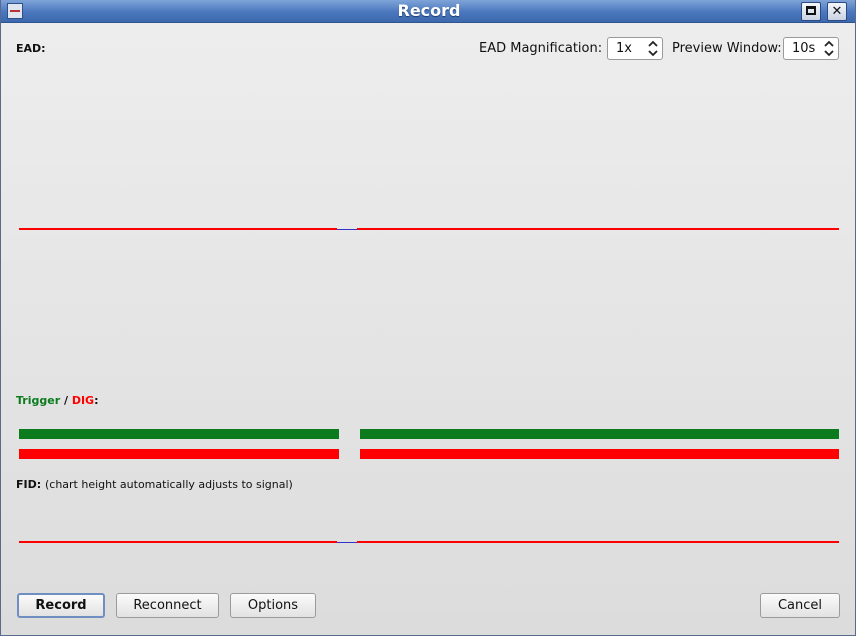 The width and height of the screenshot is (856, 636). I want to click on dig-bar-right, so click(599, 454).